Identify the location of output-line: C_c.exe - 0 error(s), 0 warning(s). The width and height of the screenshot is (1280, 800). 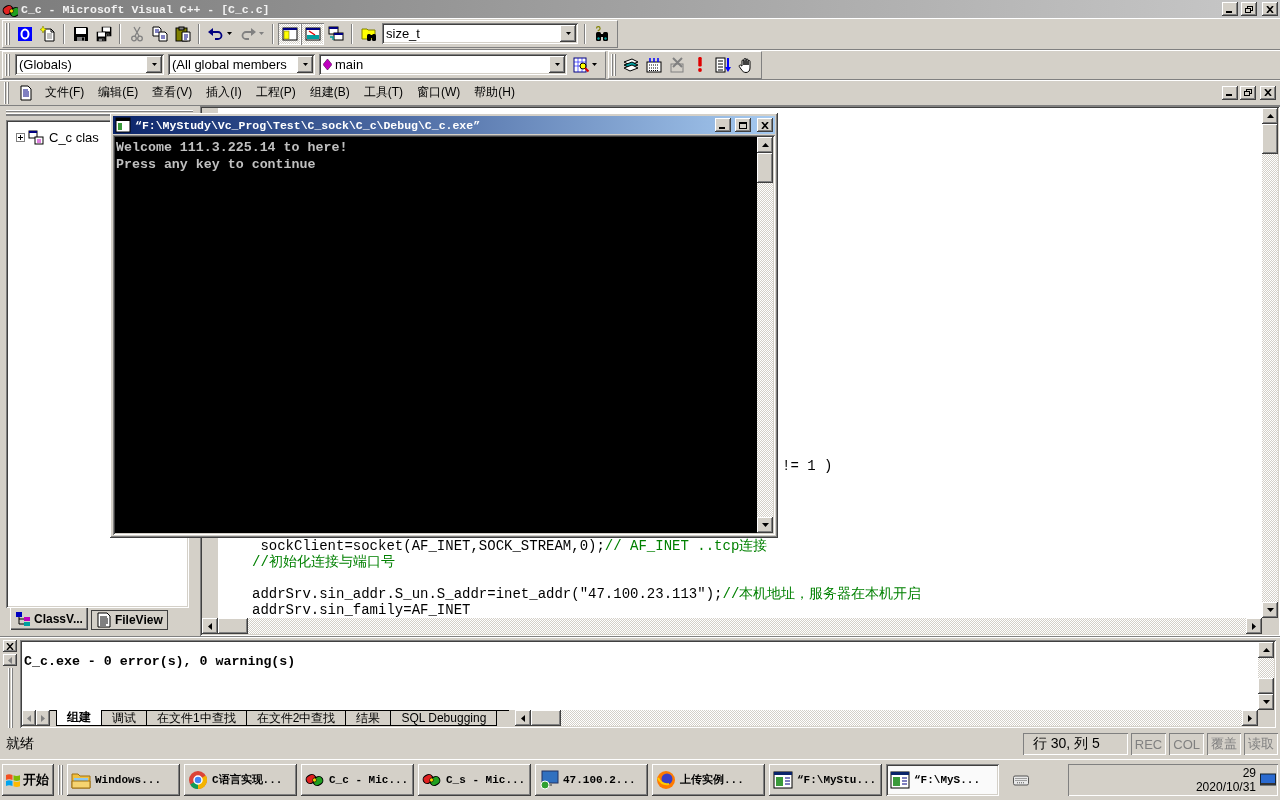
(160, 662).